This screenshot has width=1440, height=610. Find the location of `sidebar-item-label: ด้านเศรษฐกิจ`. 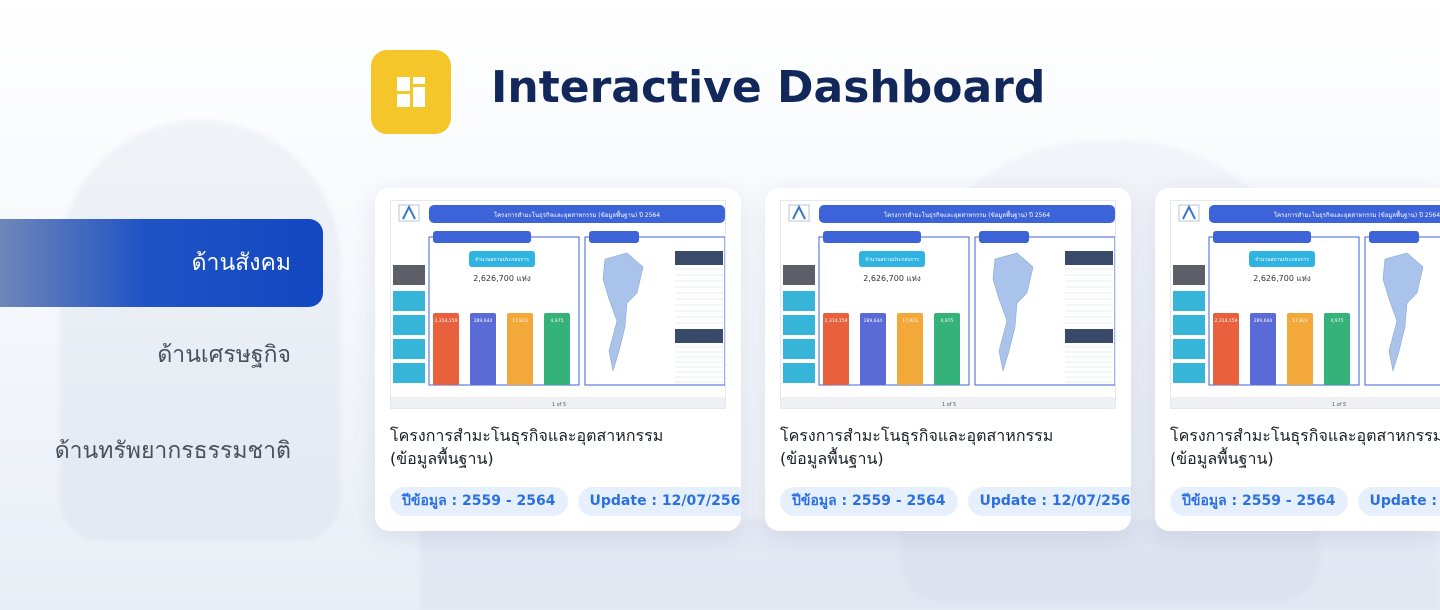

sidebar-item-label: ด้านเศรษฐกิจ is located at coordinates (224, 355).